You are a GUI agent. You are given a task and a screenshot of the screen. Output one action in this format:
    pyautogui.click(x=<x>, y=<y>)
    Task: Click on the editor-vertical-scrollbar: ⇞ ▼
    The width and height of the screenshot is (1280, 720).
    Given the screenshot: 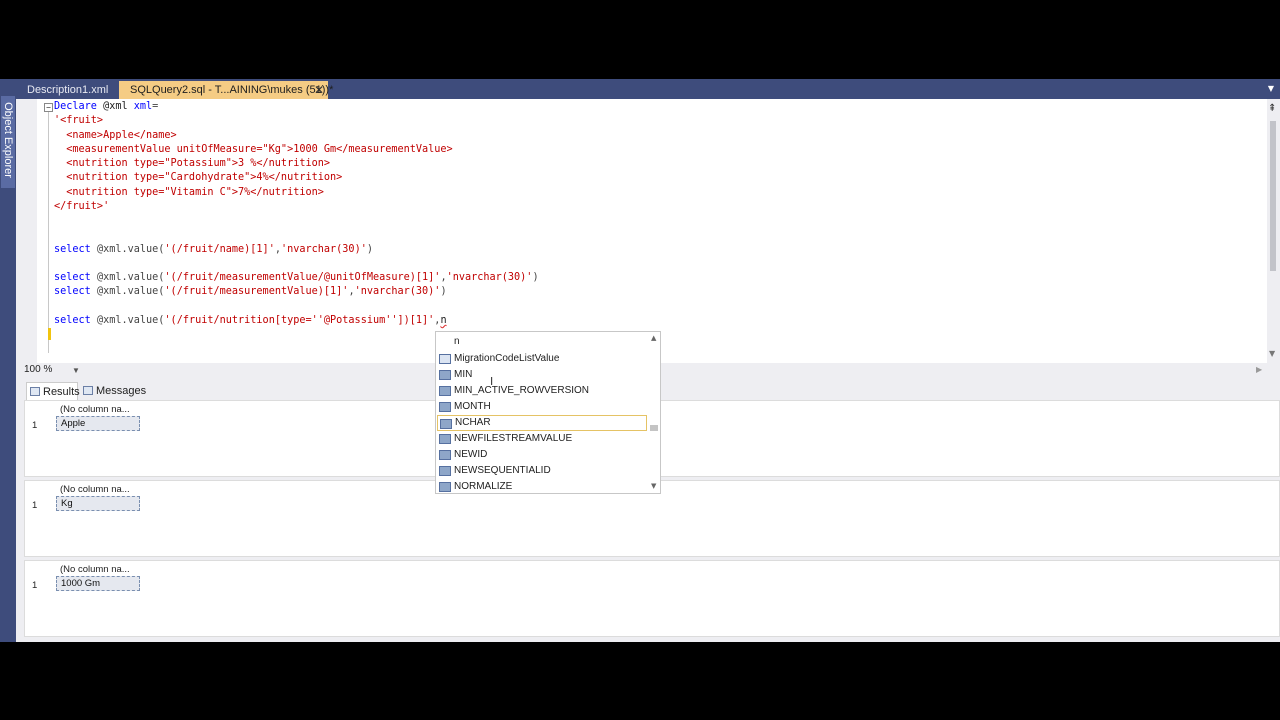 What is the action you would take?
    pyautogui.click(x=1273, y=231)
    